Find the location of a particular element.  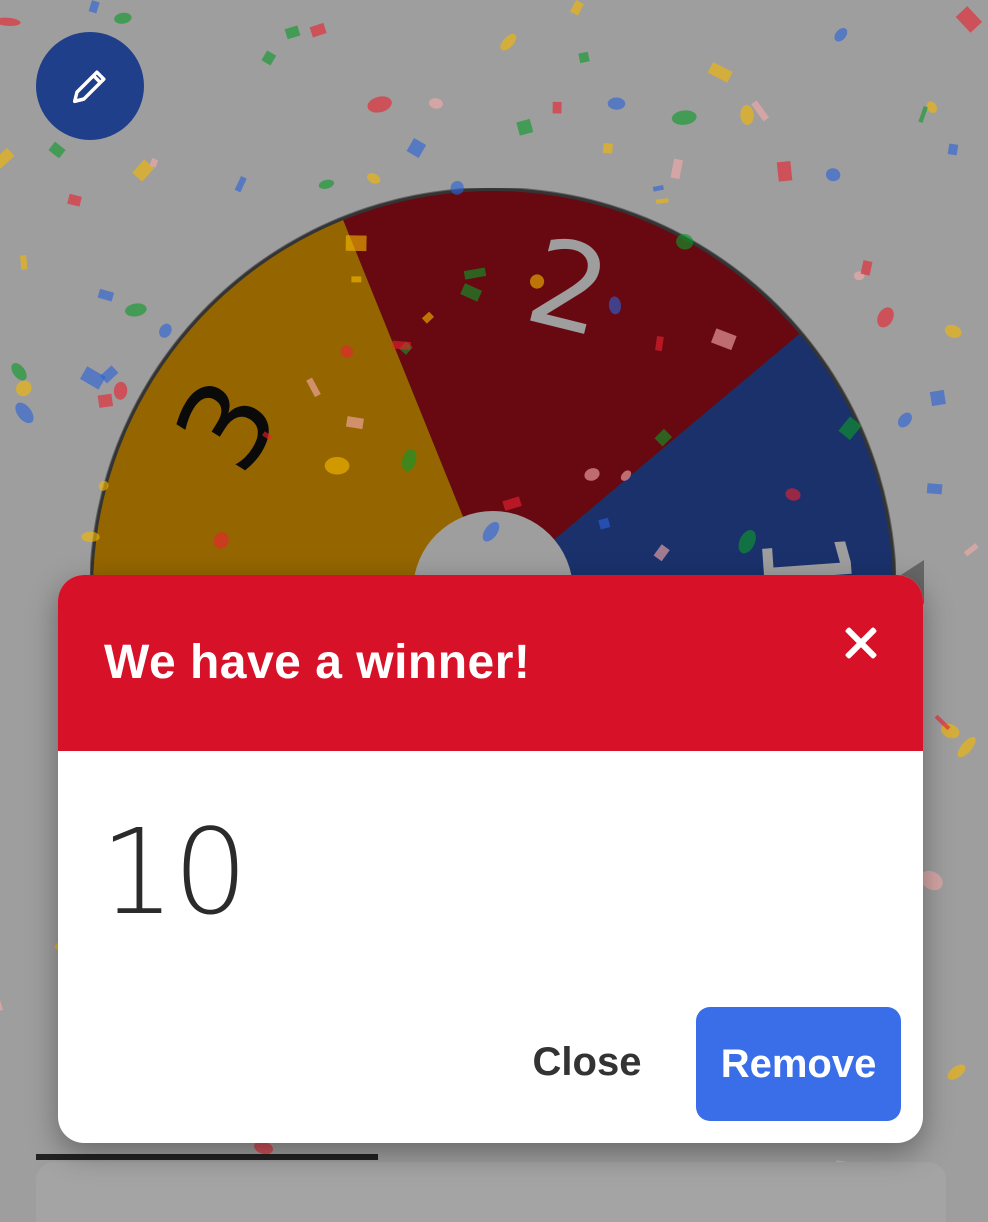

entries-tab-indicator is located at coordinates (207, 1157).